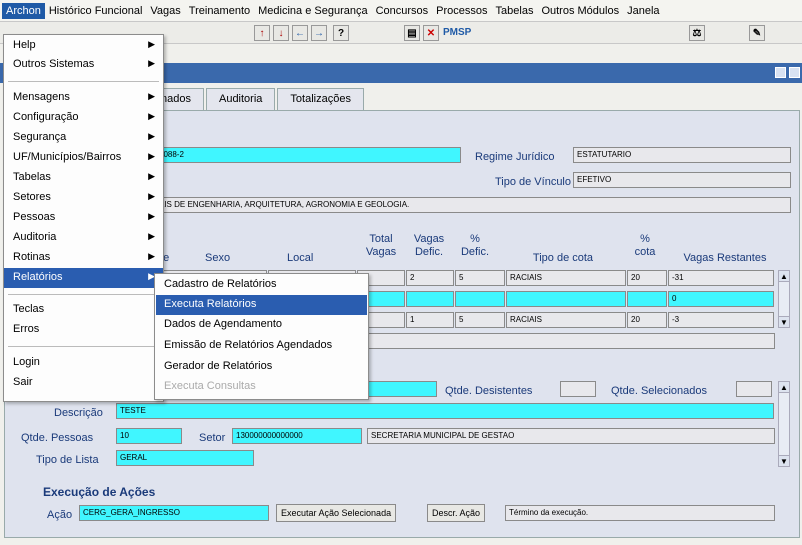  Describe the element at coordinates (261, 346) in the screenshot. I see `submenu-emissao-relatorios-agendados: Emissão de Relatórios Agendados` at that location.